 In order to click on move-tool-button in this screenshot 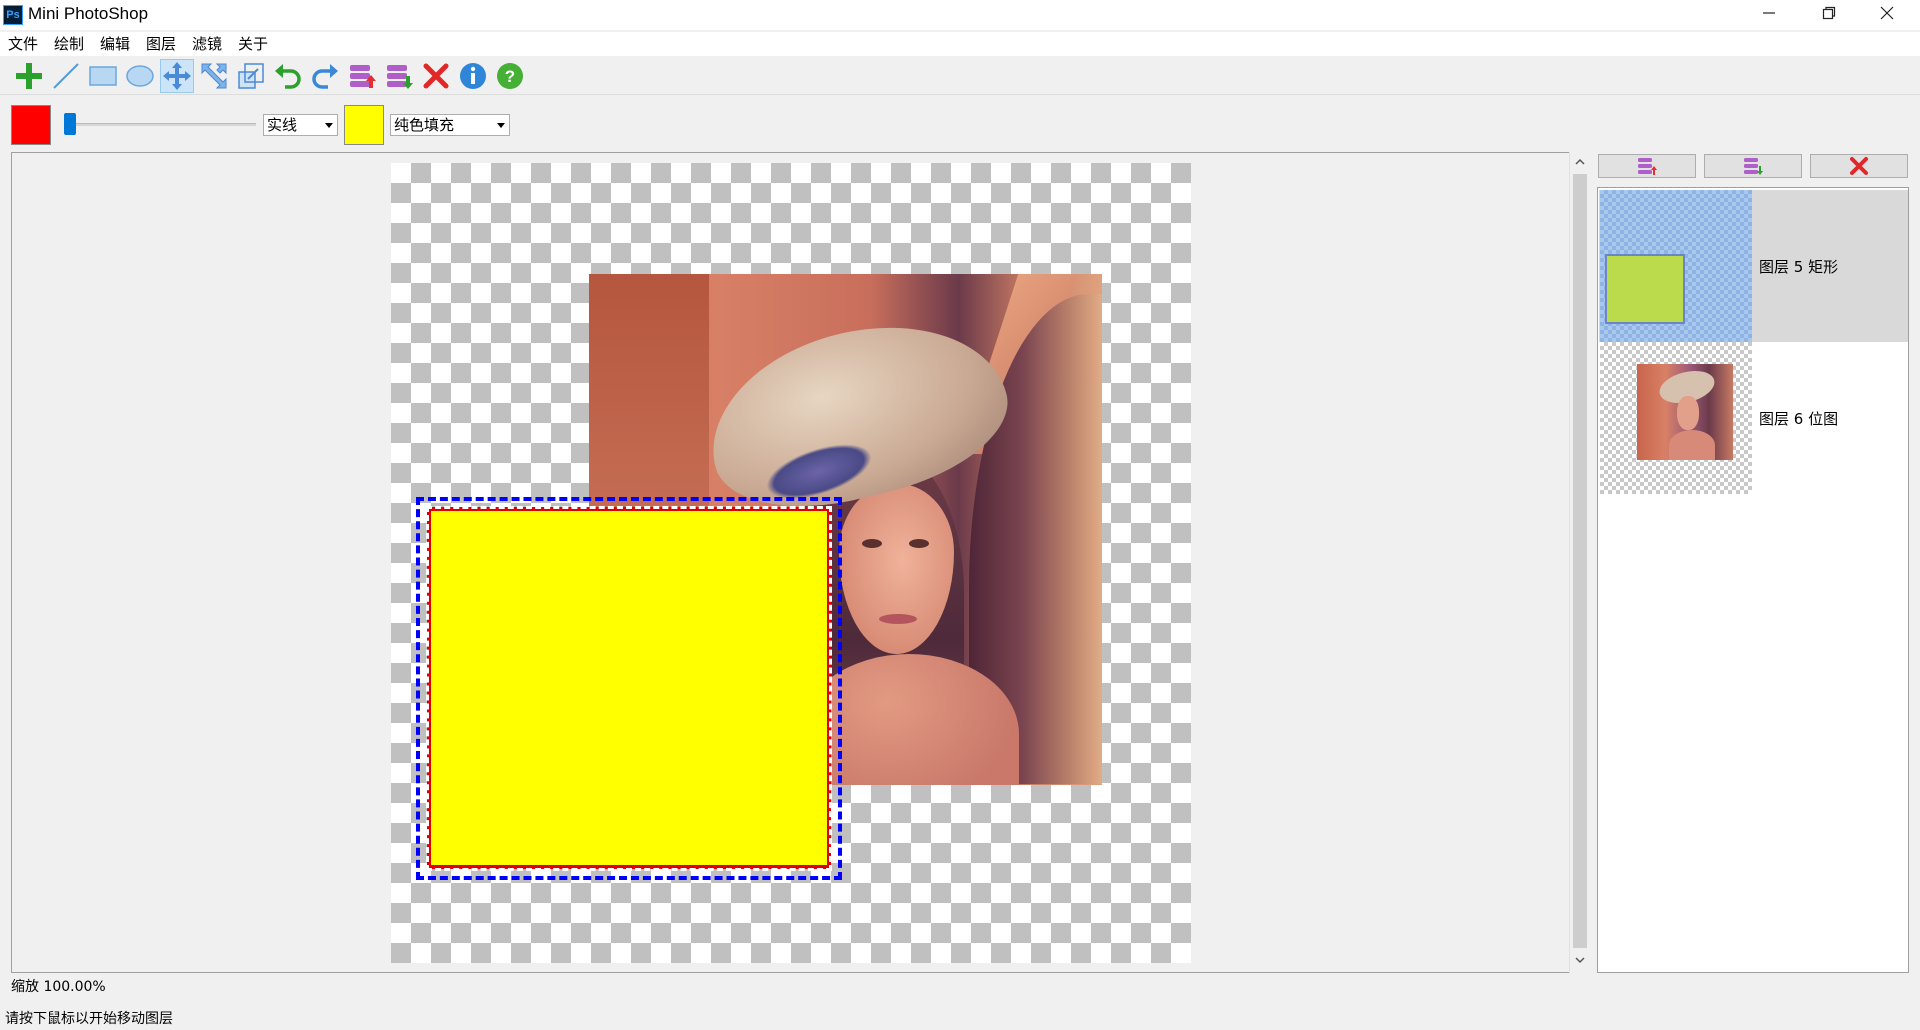, I will do `click(177, 76)`.